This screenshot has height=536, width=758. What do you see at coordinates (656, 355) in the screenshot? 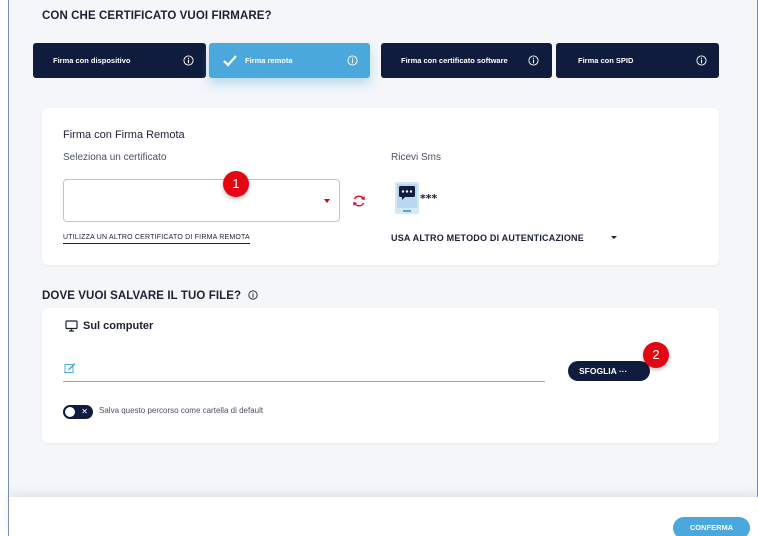
I see `step-marker-2: 2` at bounding box center [656, 355].